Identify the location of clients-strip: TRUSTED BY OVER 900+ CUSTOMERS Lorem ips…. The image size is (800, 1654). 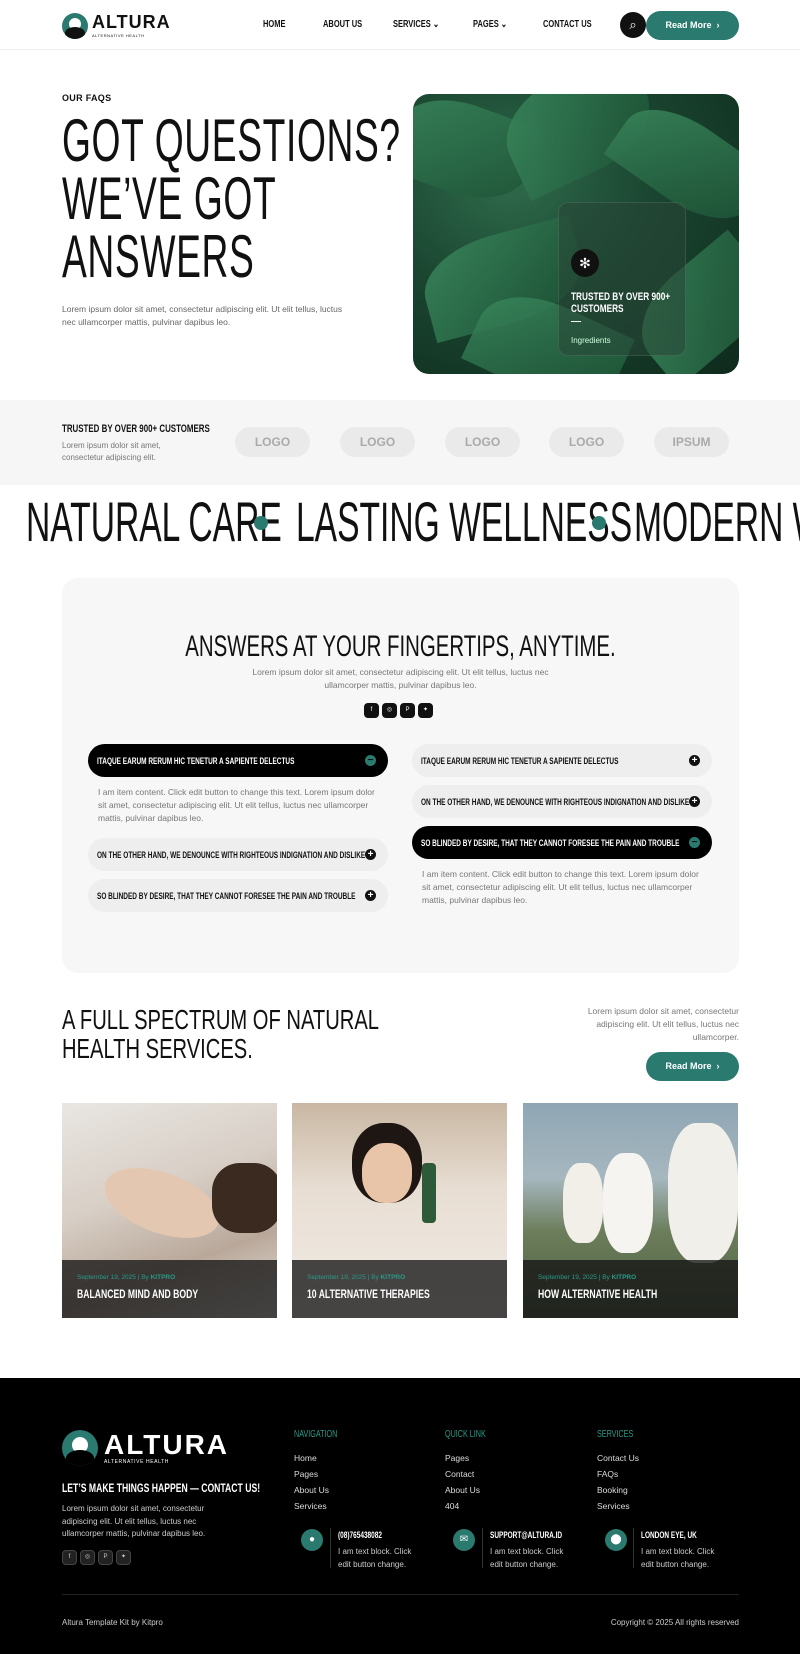
(400, 442).